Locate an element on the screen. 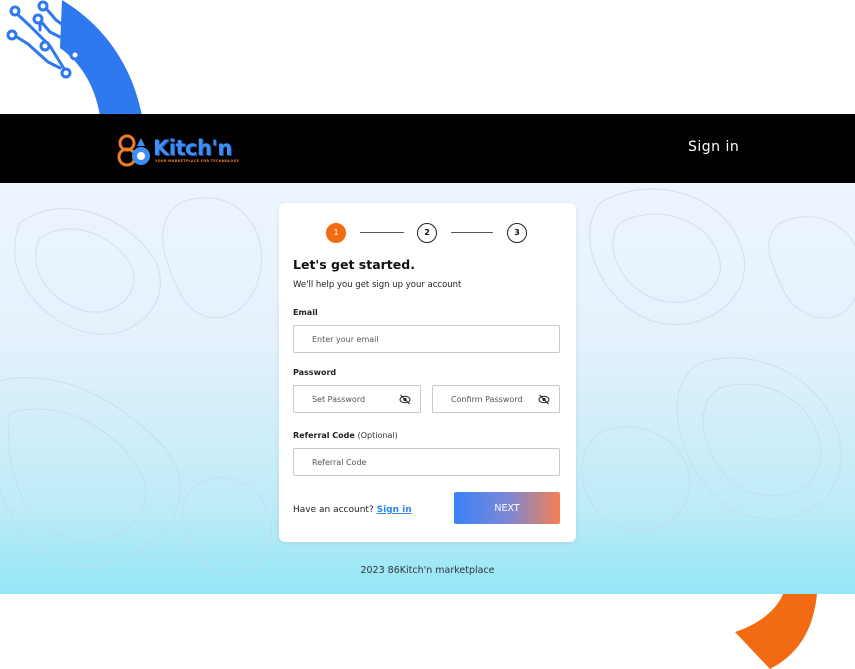 This screenshot has width=855, height=669. referral-field-wrapper is located at coordinates (426, 462).